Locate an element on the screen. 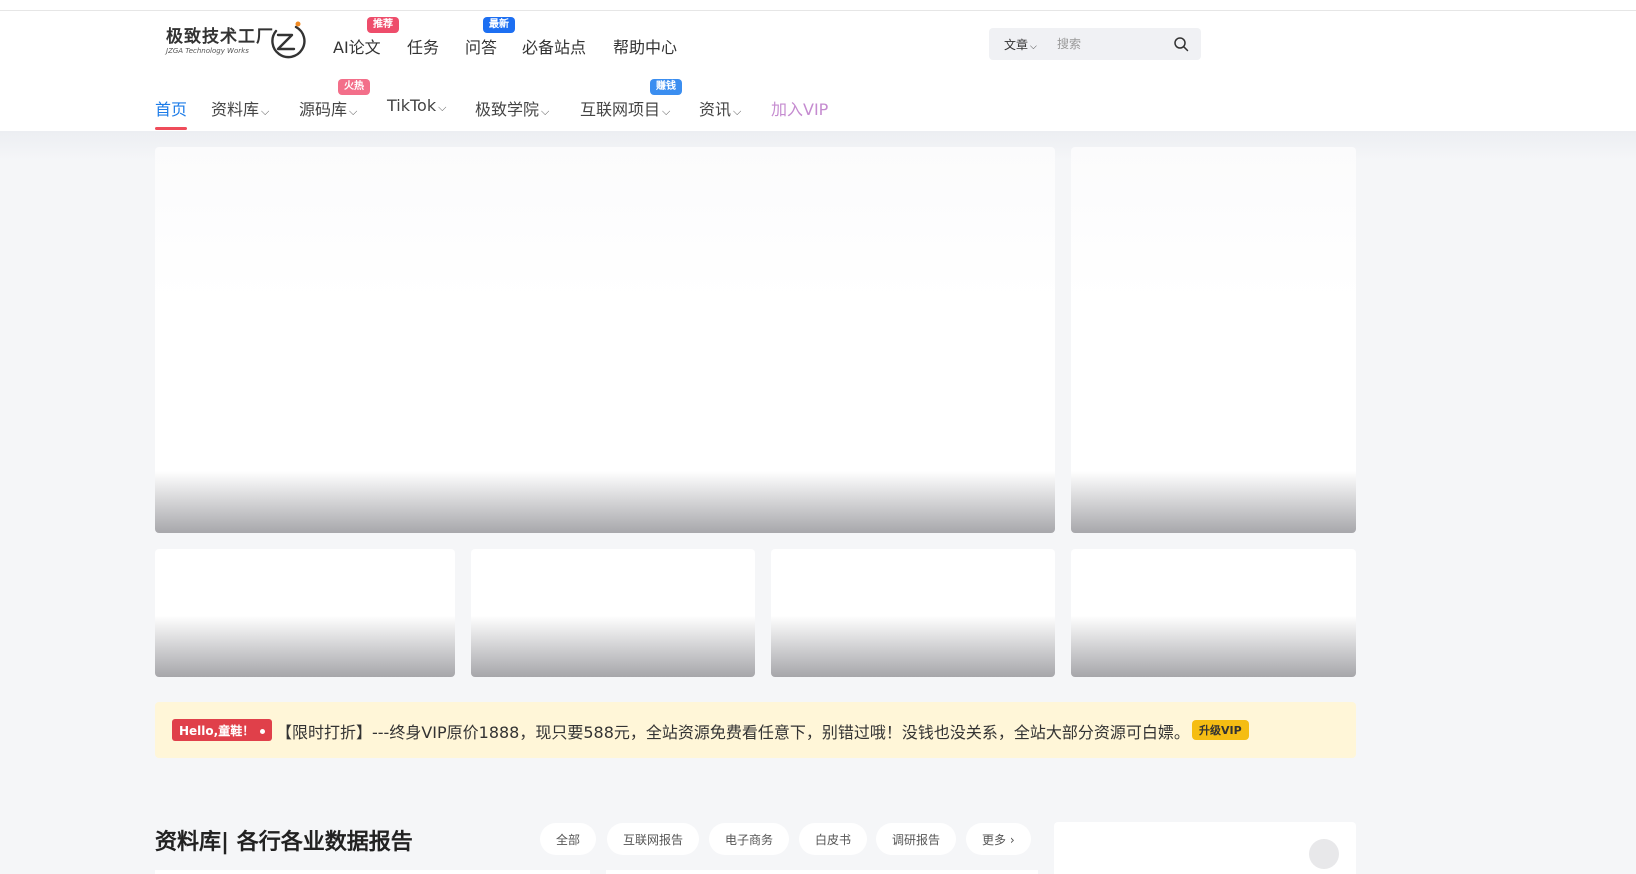 This screenshot has width=1636, height=874. chevron-right-icon: › is located at coordinates (1010, 840).